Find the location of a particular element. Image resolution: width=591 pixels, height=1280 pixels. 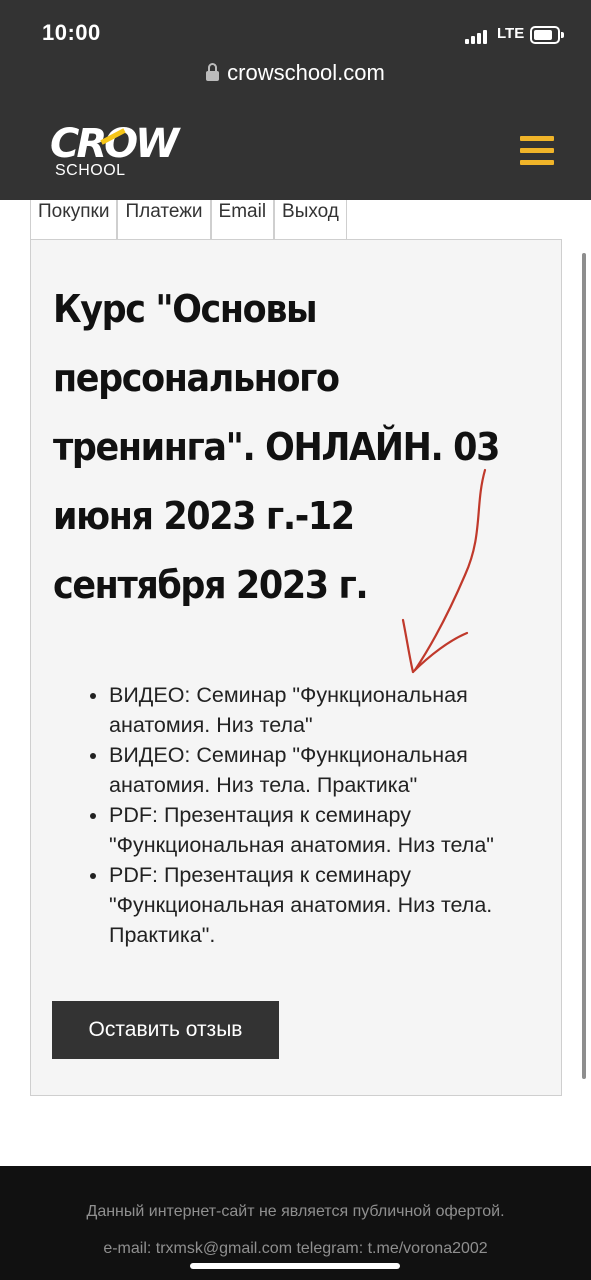

leave-review-button: Оставить отзыв is located at coordinates (165, 1030).